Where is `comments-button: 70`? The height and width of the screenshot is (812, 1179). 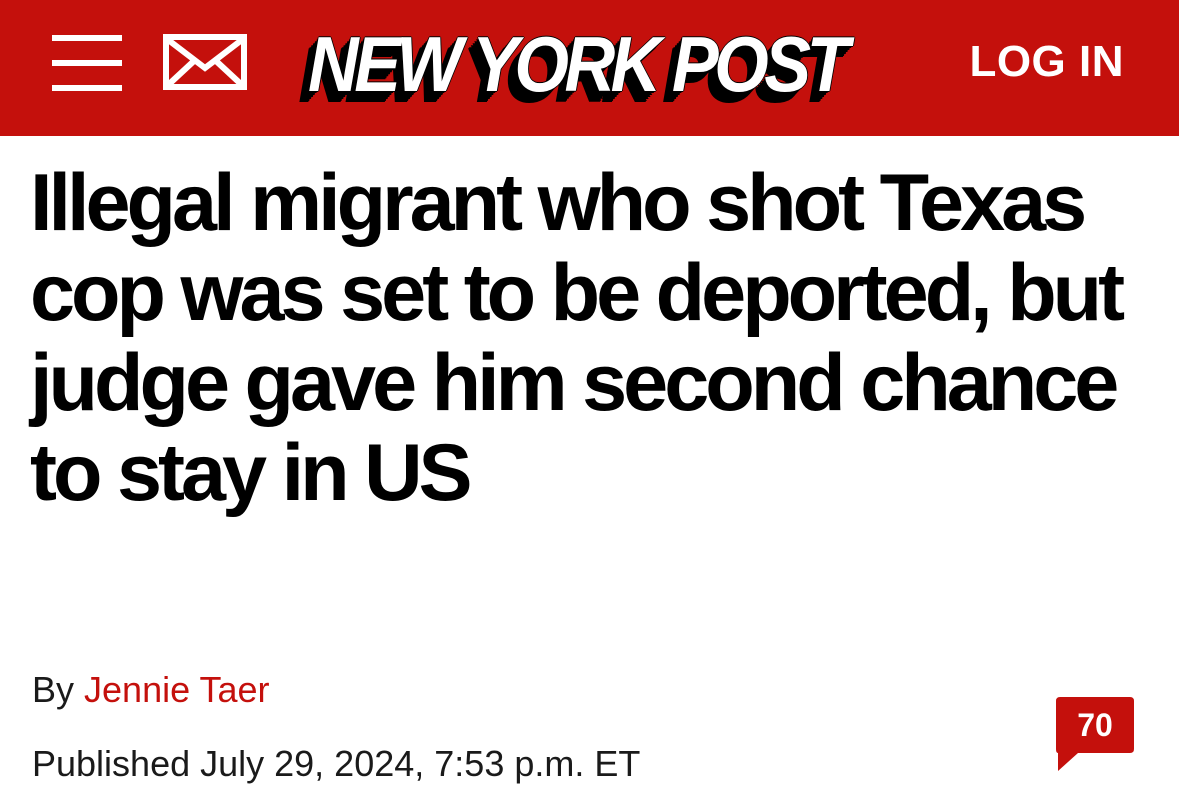 comments-button: 70 is located at coordinates (1095, 735).